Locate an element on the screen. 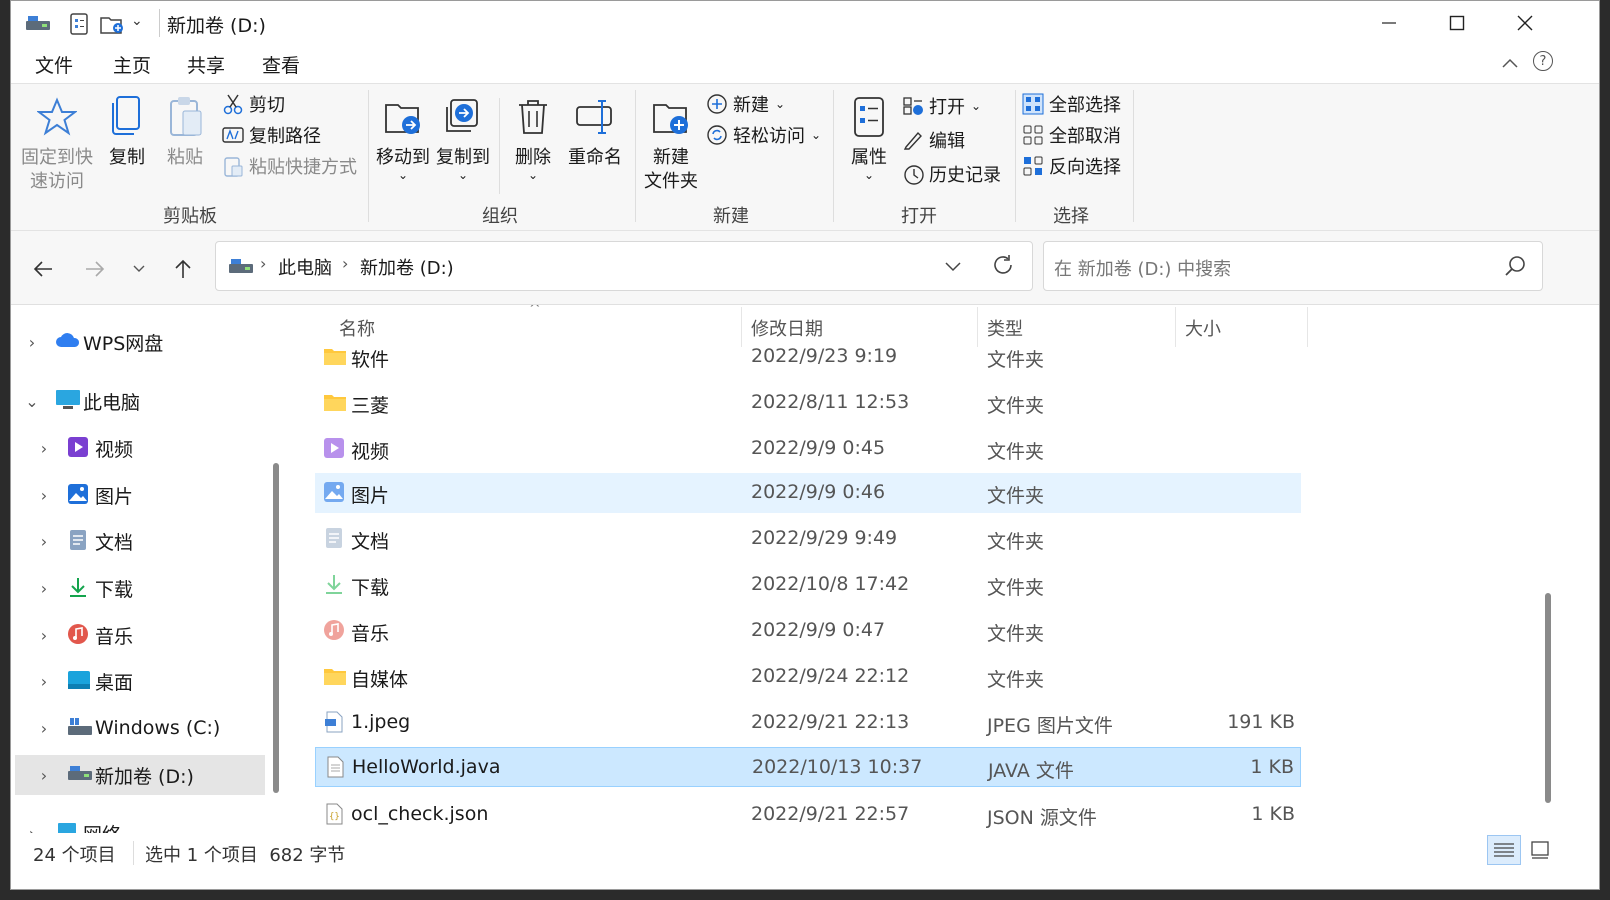 The height and width of the screenshot is (900, 1610). breadcrumb-current: 新加卷 (D:) is located at coordinates (407, 267).